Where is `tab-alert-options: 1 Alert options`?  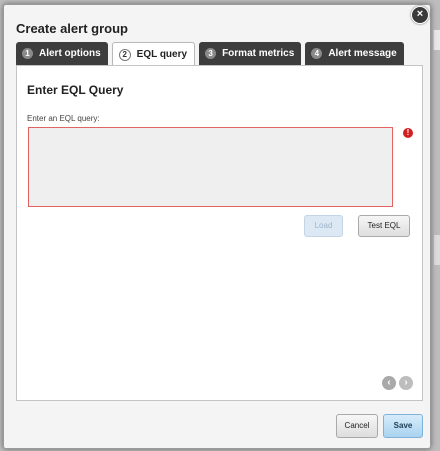
tab-alert-options: 1 Alert options is located at coordinates (62, 53).